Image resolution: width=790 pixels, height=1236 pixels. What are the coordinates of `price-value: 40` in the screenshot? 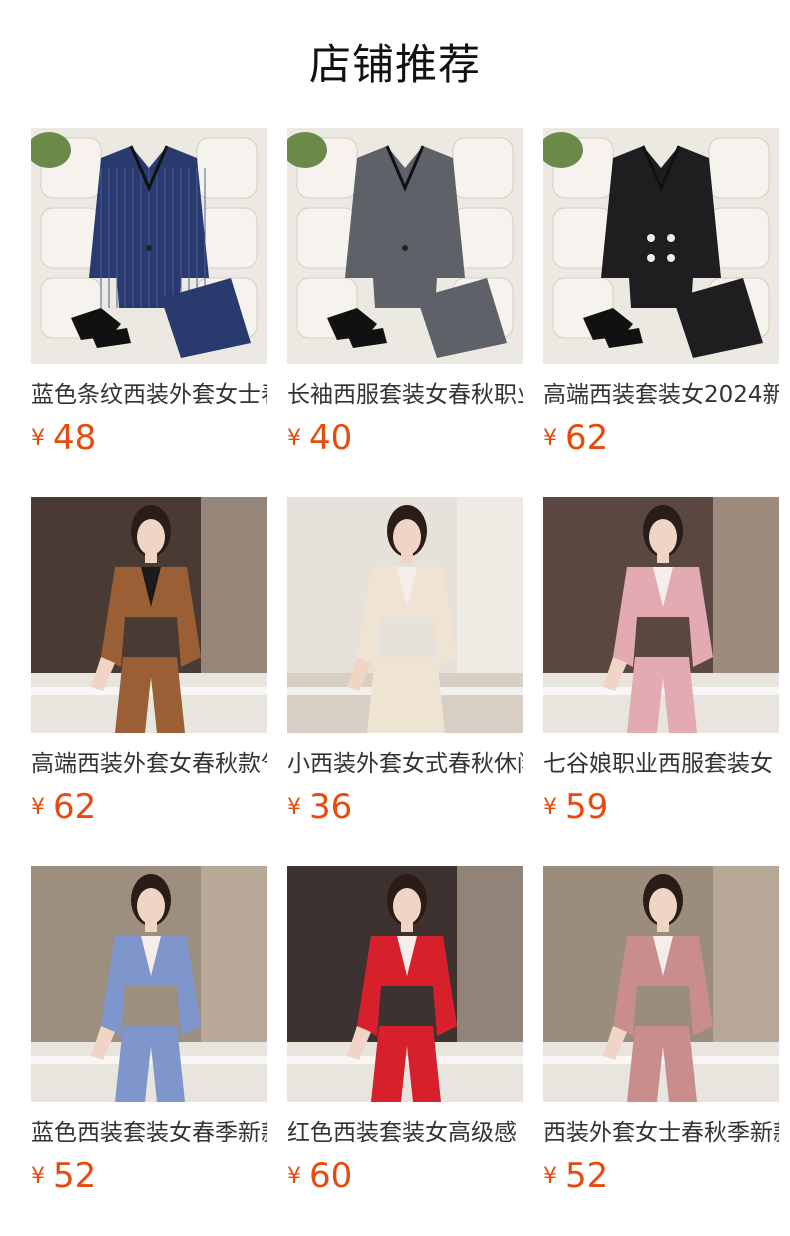 It's located at (331, 438).